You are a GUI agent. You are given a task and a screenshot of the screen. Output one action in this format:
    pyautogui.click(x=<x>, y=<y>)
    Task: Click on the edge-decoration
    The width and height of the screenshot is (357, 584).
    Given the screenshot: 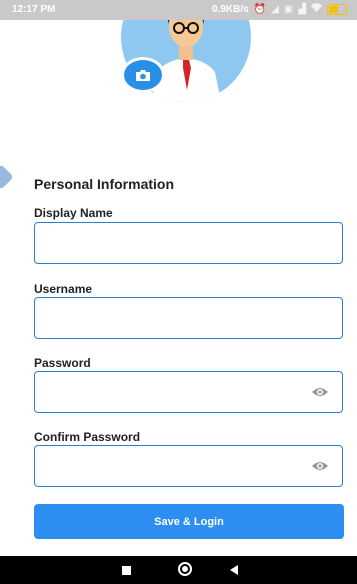 What is the action you would take?
    pyautogui.click(x=7, y=177)
    